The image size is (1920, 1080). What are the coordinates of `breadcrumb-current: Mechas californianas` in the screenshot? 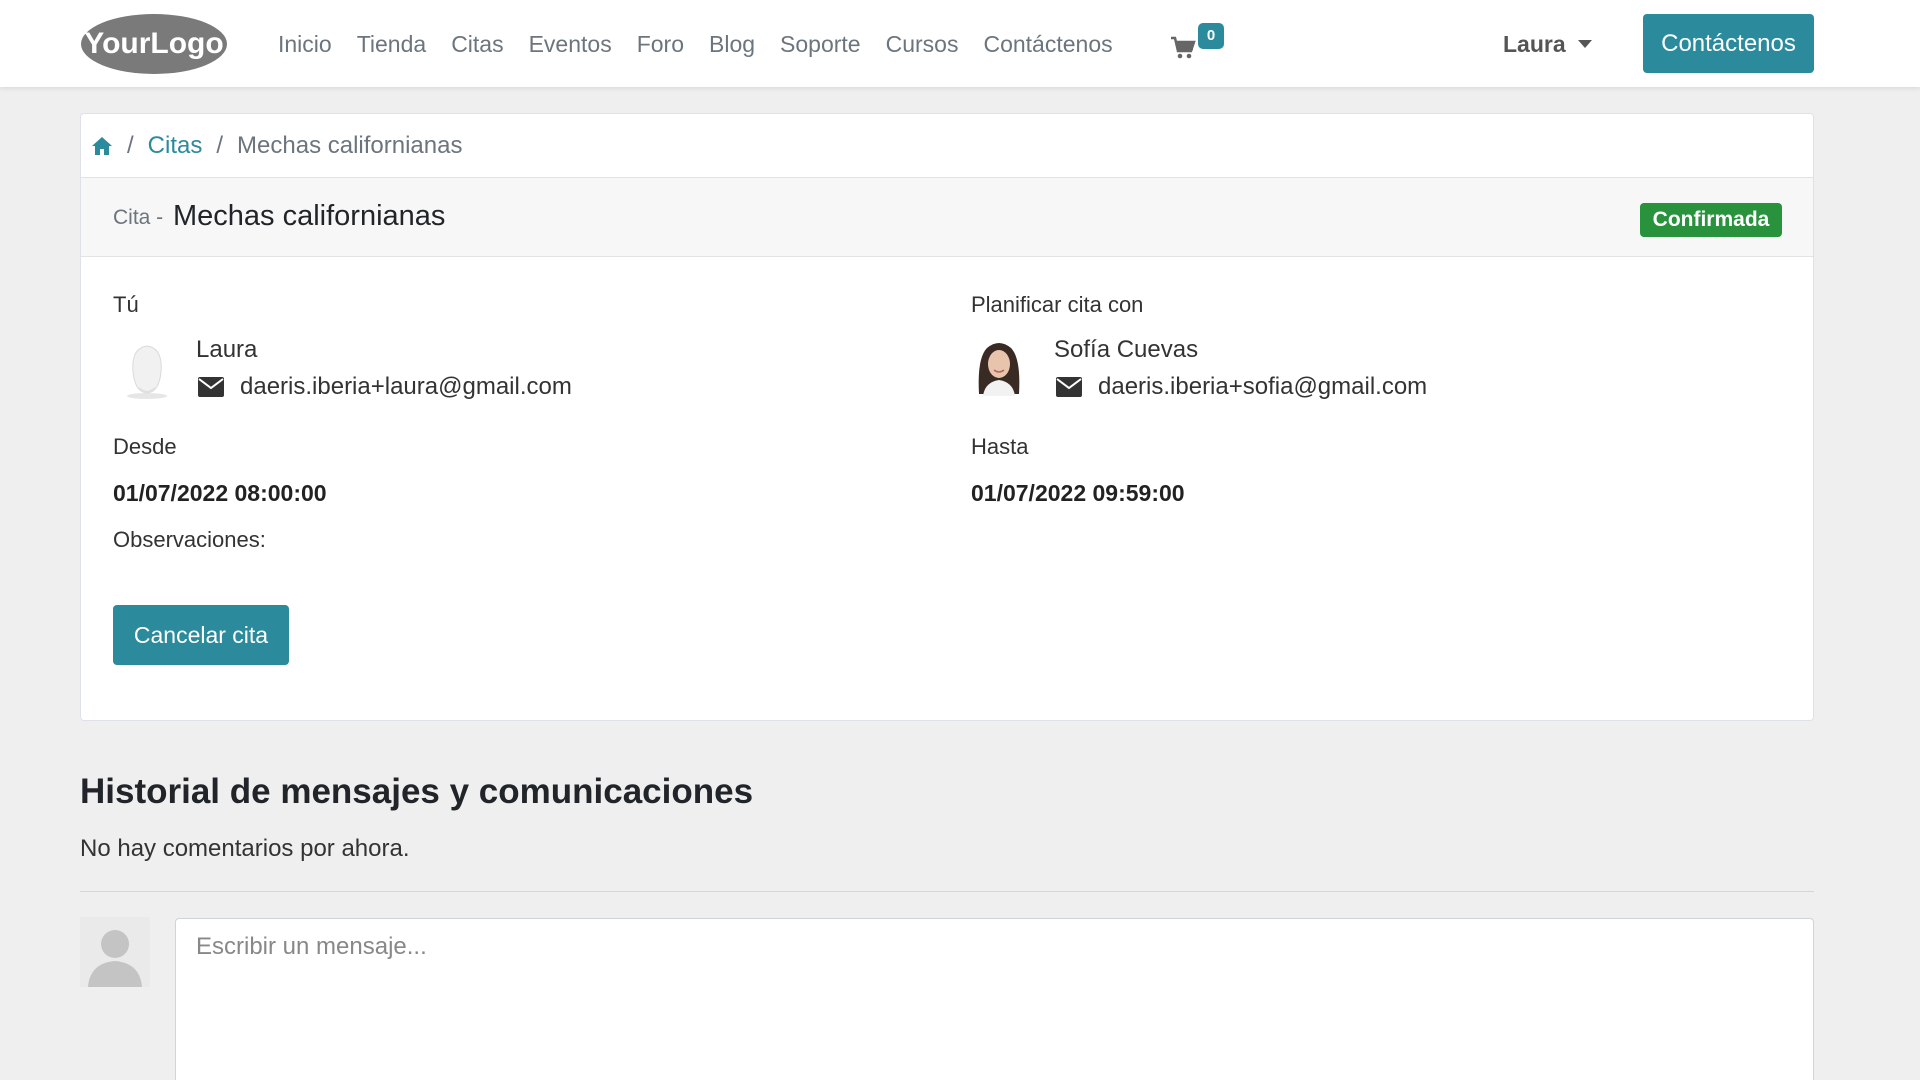 It's located at (350, 145).